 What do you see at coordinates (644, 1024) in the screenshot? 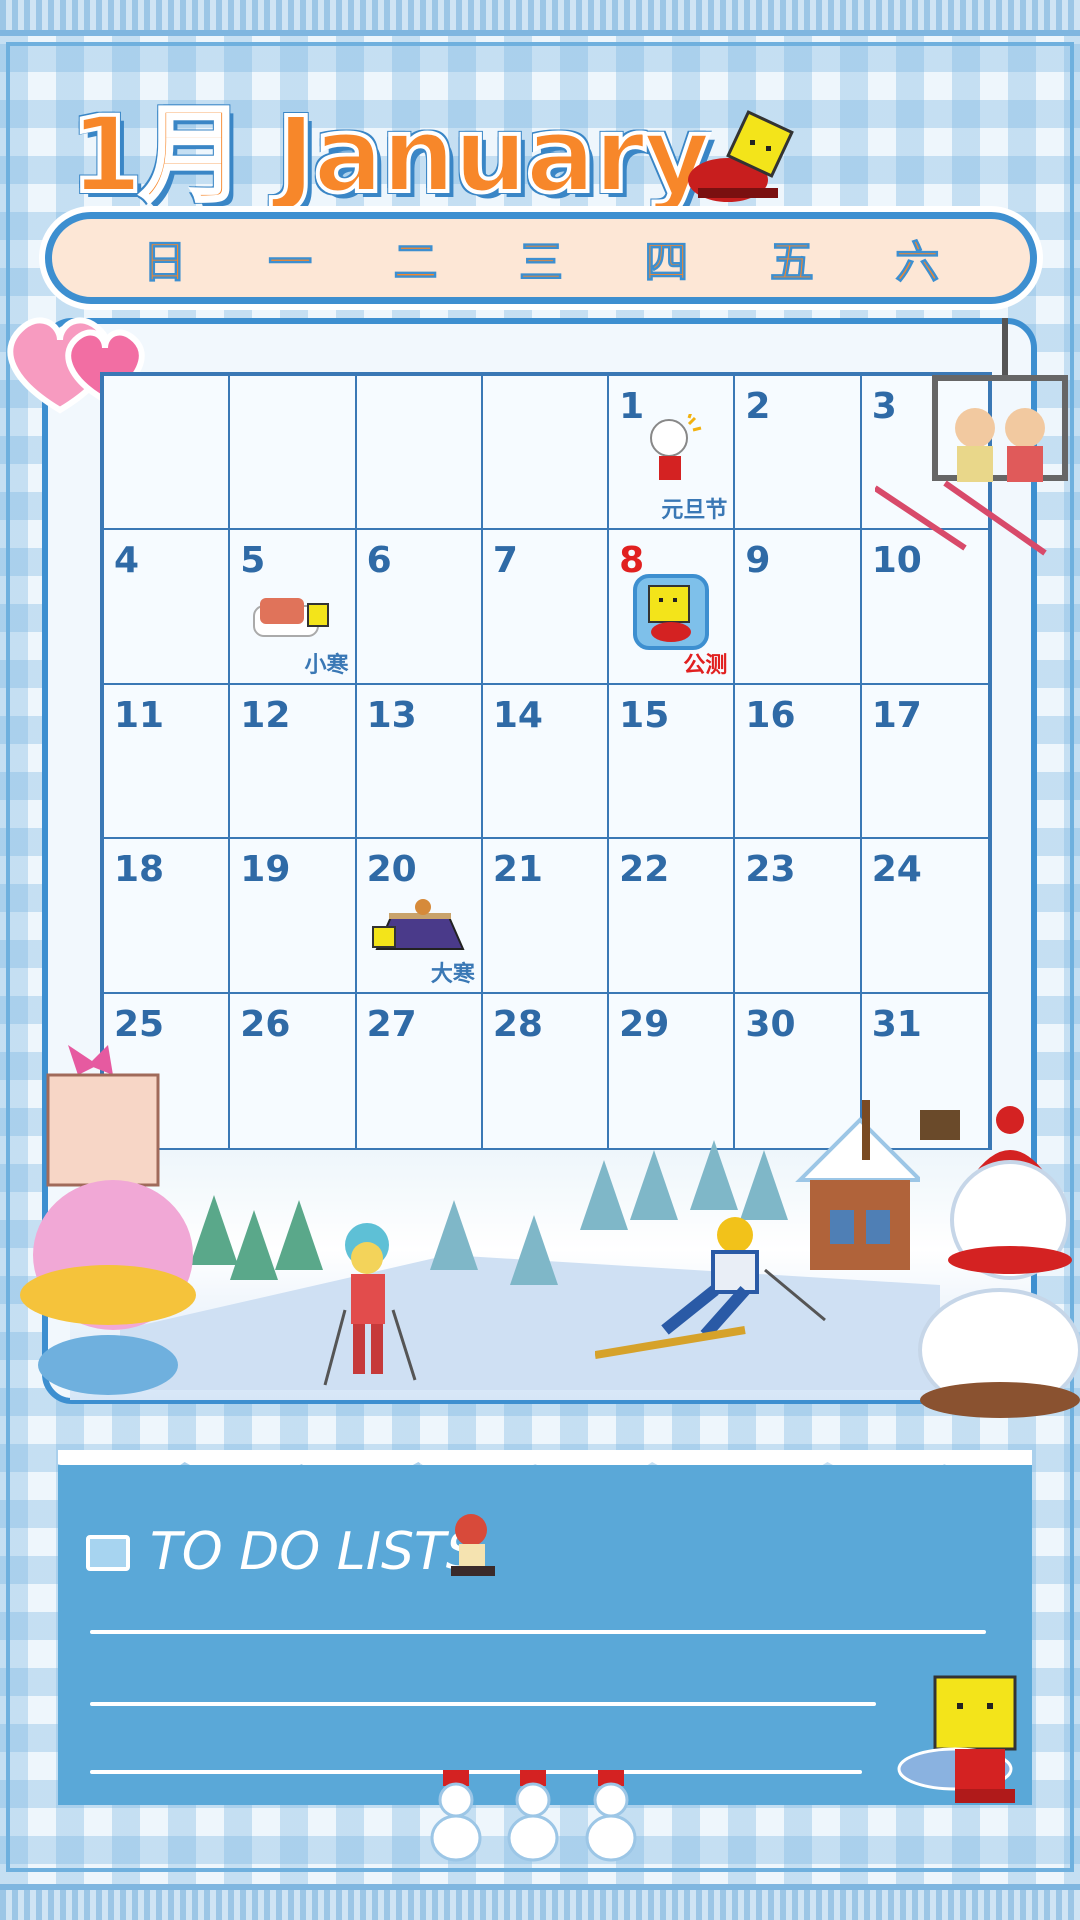
I see `day-number: 29` at bounding box center [644, 1024].